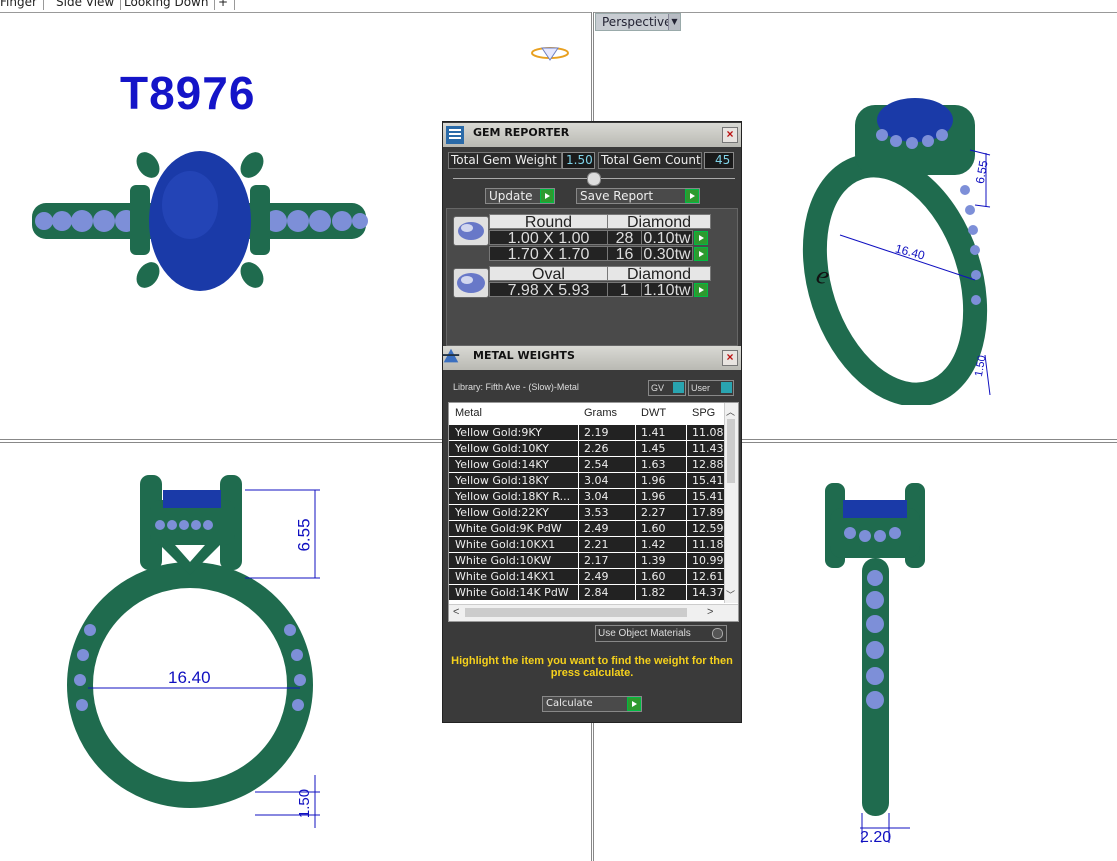 The height and width of the screenshot is (861, 1117). I want to click on gem-weight: 0.10tw, so click(667, 238).